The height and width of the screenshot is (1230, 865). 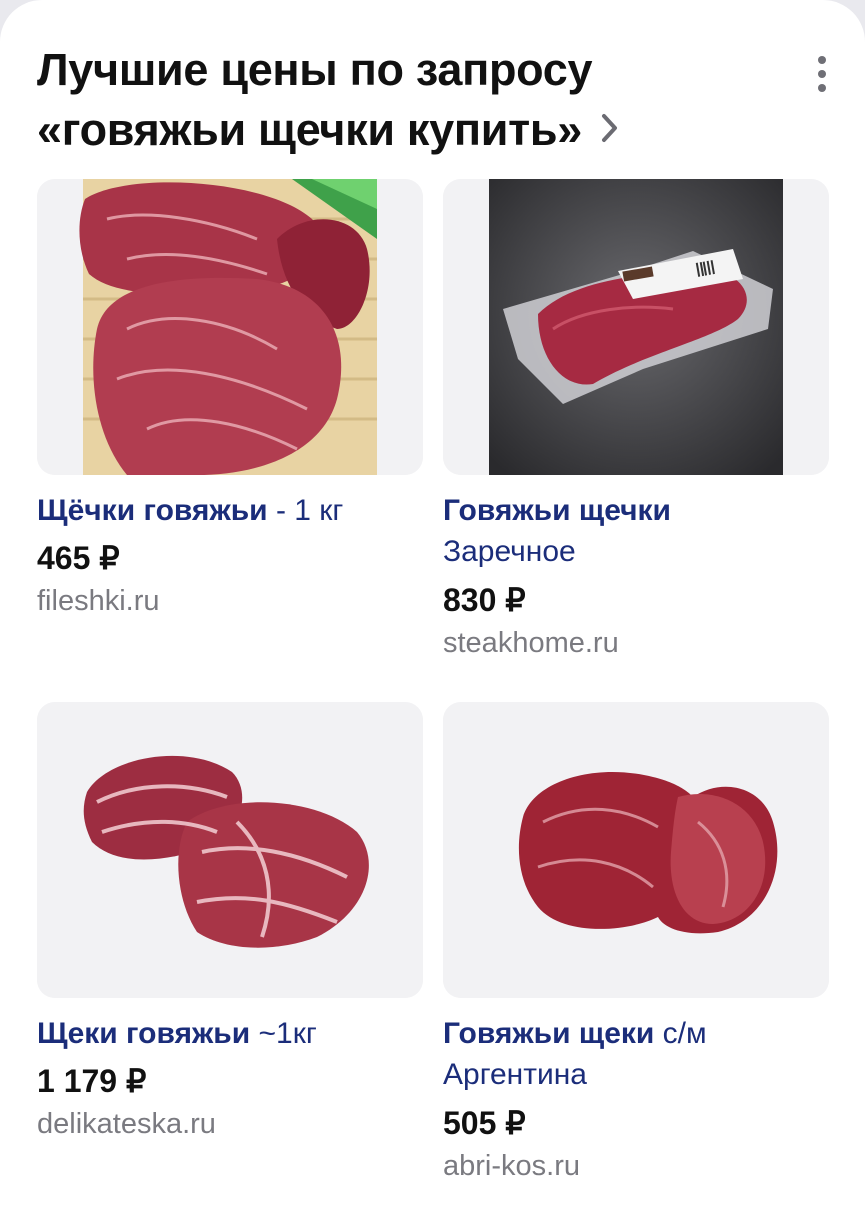 I want to click on product-name: Говяжьи щеки, so click(x=549, y=1033).